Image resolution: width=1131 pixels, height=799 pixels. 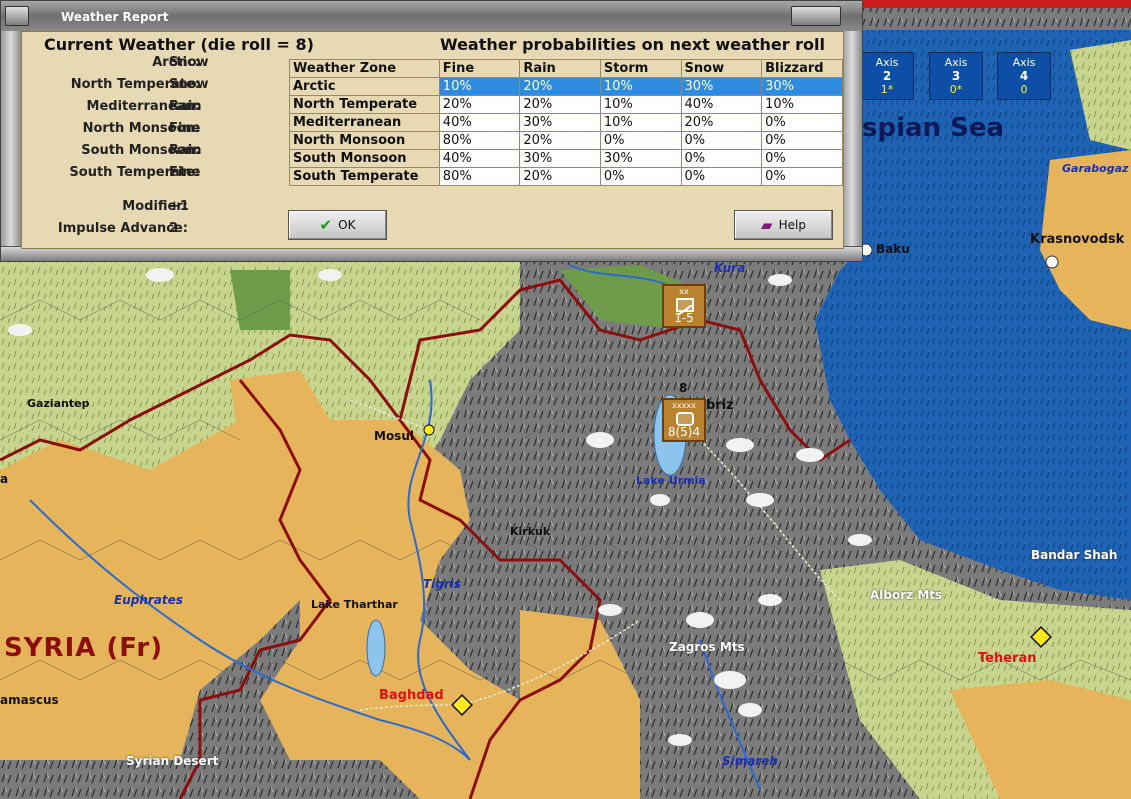 What do you see at coordinates (792, 225) in the screenshot?
I see `help-button-label: Help` at bounding box center [792, 225].